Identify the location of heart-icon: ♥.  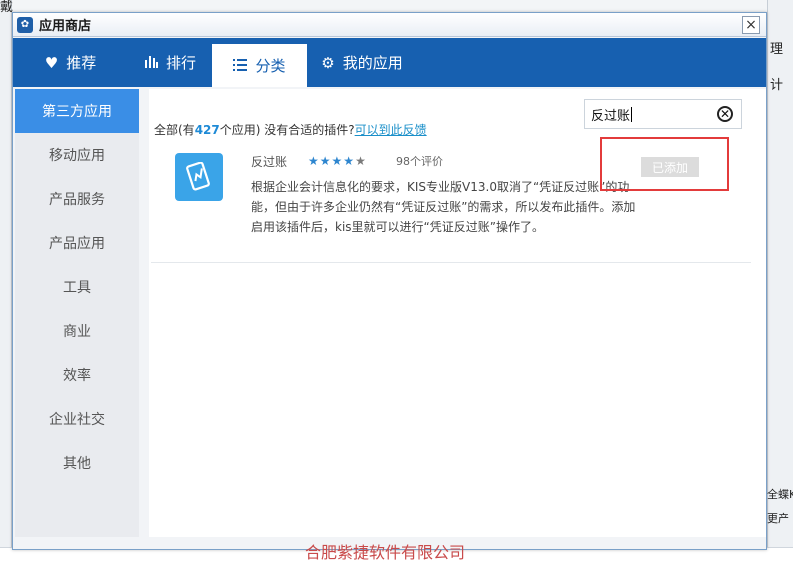
(51, 62).